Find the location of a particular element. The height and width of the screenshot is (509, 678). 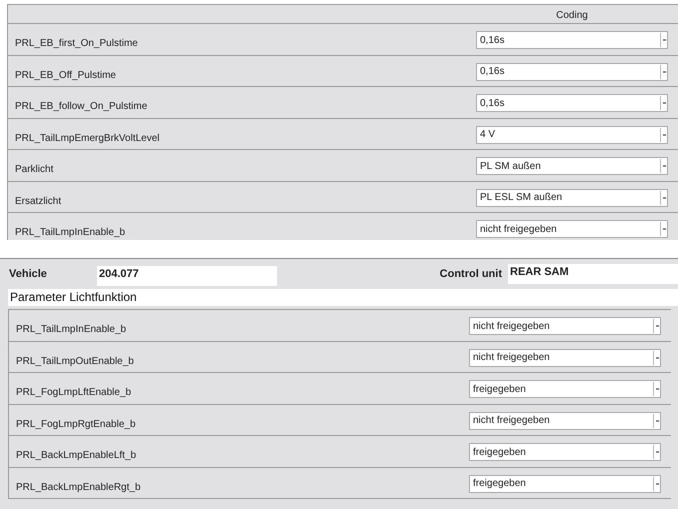

parameter-name: PRL_FogLmpLftEnable_b is located at coordinates (74, 392).